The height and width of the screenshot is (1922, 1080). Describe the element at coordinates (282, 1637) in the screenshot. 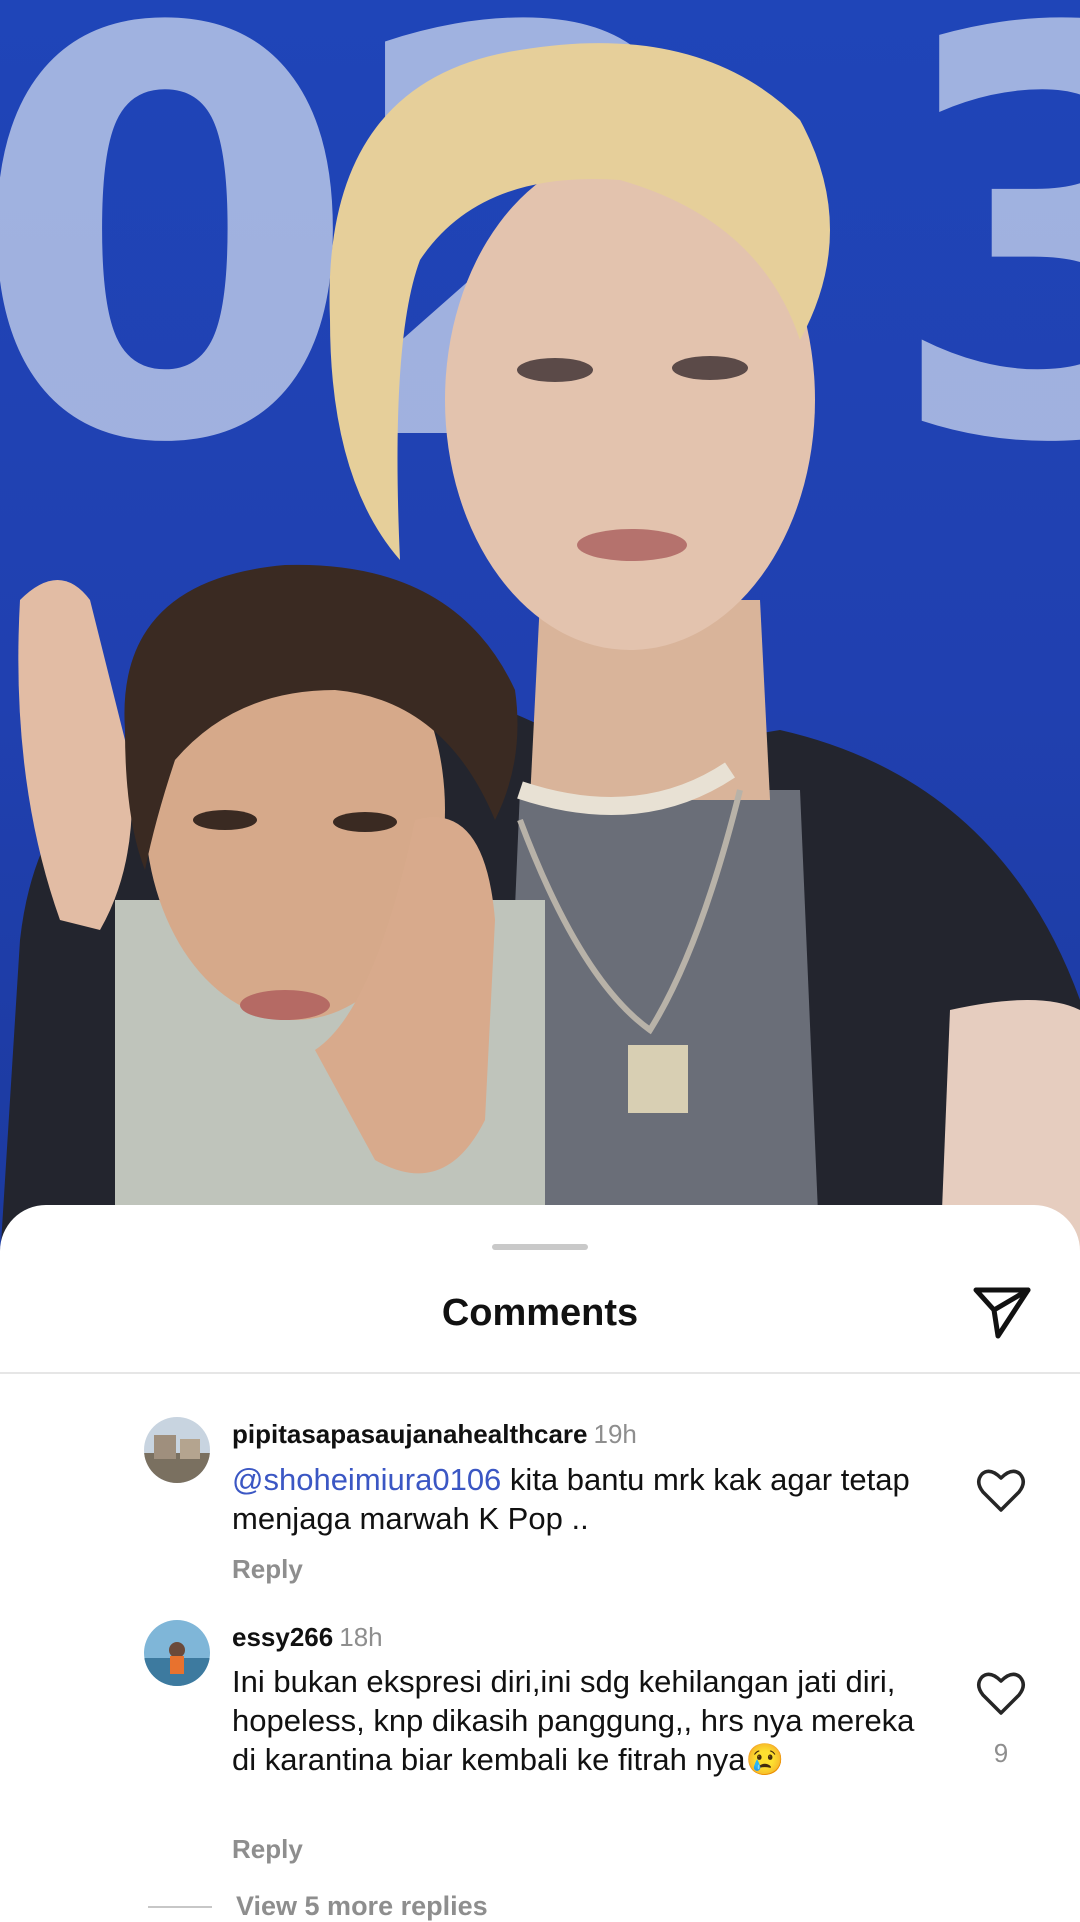

I see `comment-username: essy266` at that location.